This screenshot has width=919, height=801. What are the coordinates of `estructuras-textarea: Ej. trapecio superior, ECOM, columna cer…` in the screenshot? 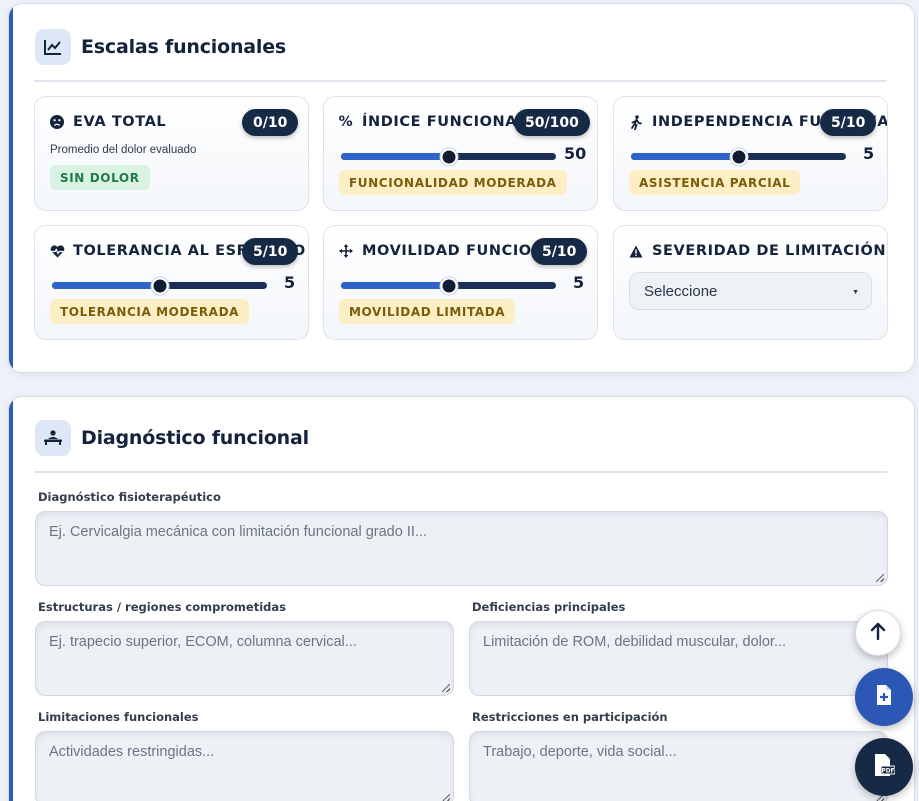 It's located at (244, 658).